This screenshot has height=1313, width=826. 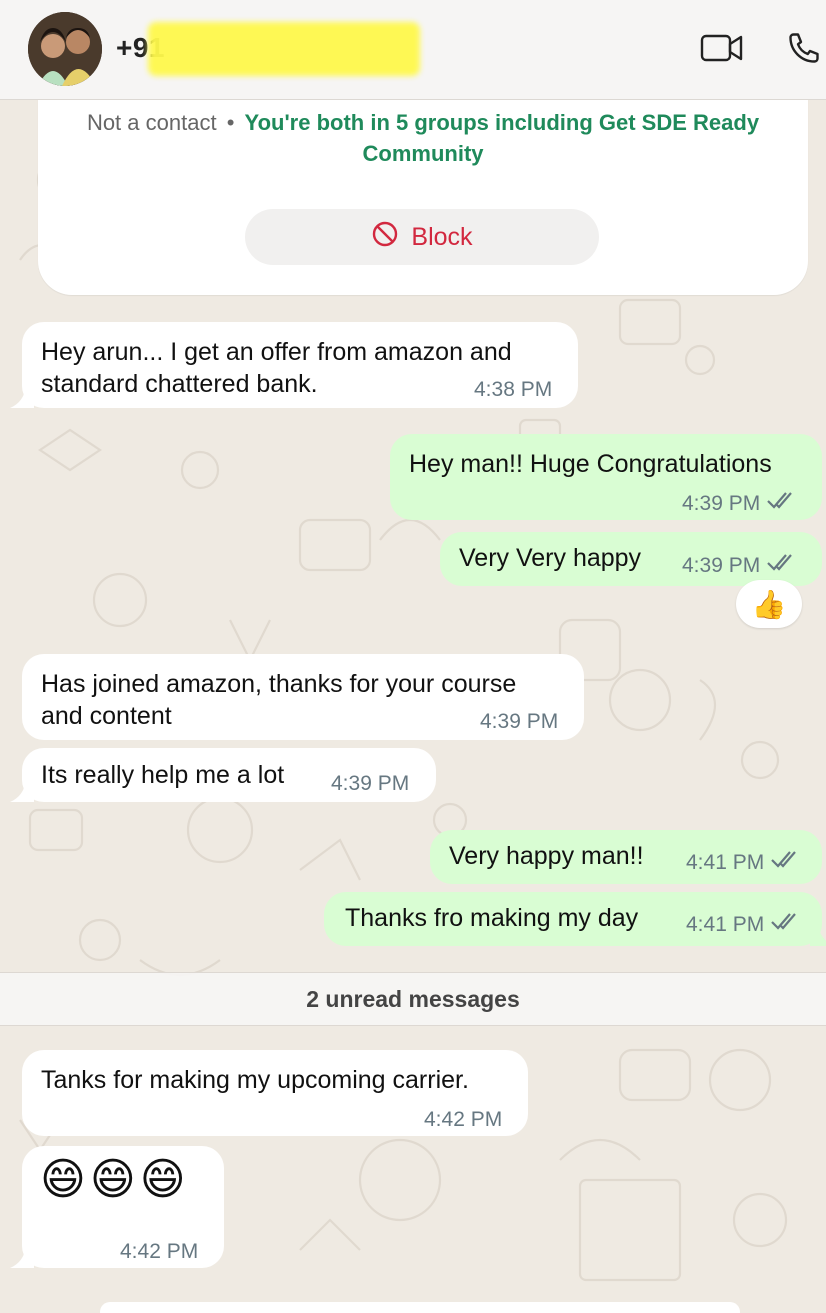 I want to click on message-bubble-outgoing: Thanks fro making my day 4:41 PM, so click(x=575, y=919).